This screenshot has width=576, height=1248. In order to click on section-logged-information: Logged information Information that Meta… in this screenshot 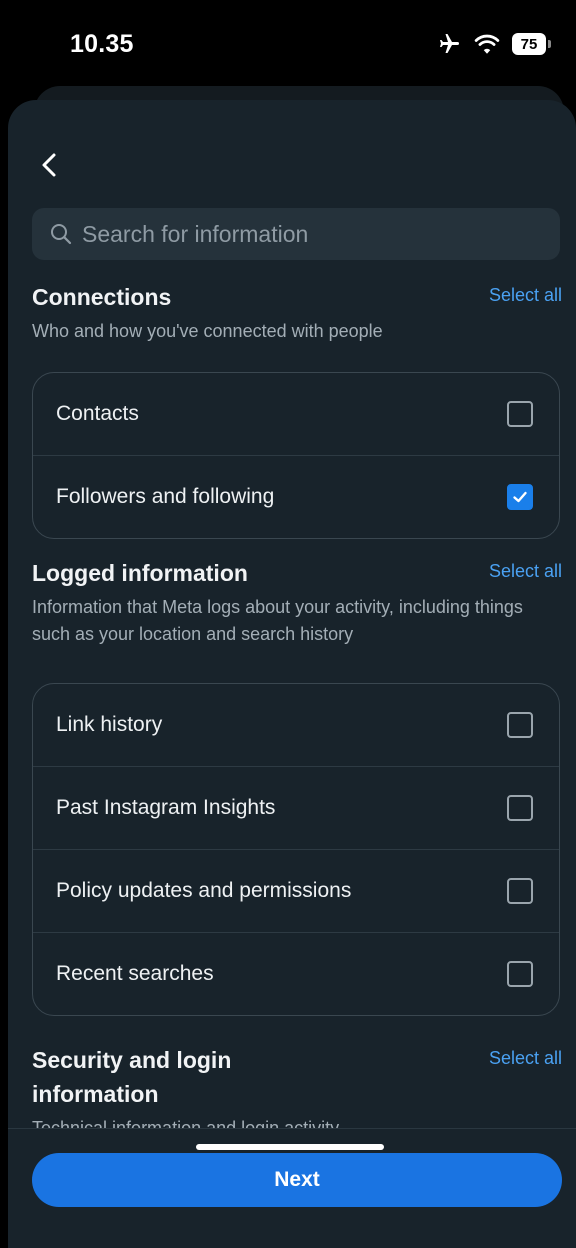, I will do `click(297, 602)`.